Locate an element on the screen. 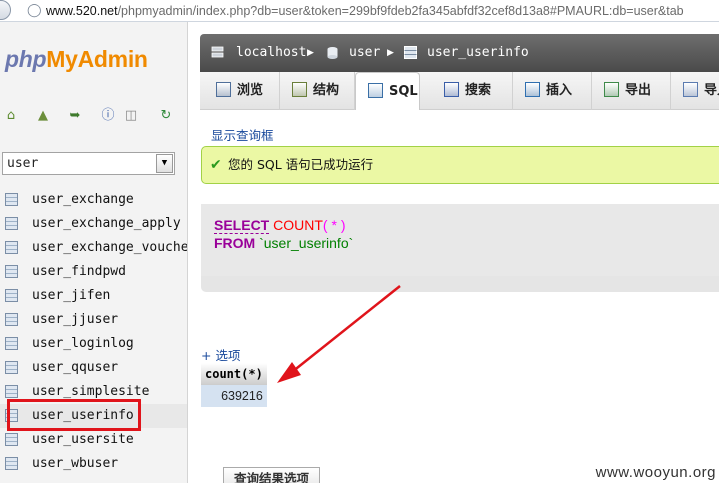 The width and height of the screenshot is (719, 483). insert-icon is located at coordinates (532, 89).